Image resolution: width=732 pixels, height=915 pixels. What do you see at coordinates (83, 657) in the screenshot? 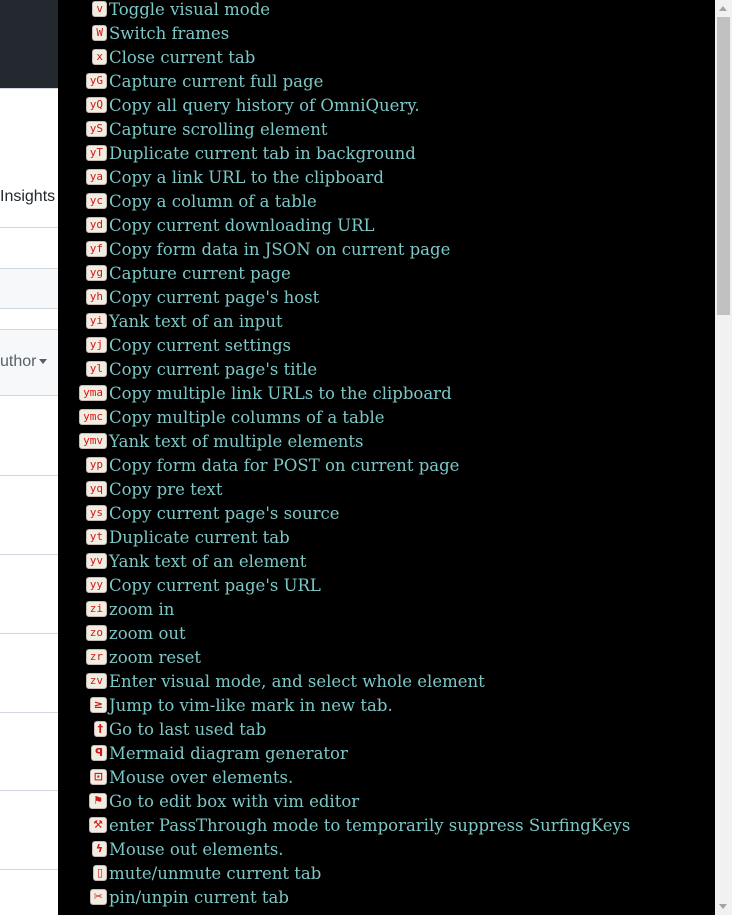
I see `key-cell: zr` at bounding box center [83, 657].